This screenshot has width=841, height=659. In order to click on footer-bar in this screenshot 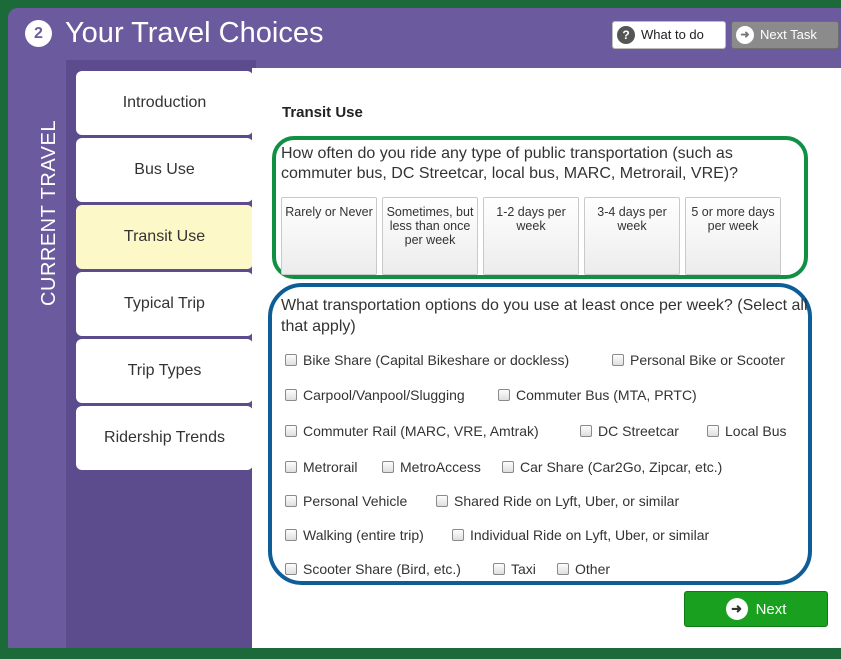, I will do `click(420, 653)`.